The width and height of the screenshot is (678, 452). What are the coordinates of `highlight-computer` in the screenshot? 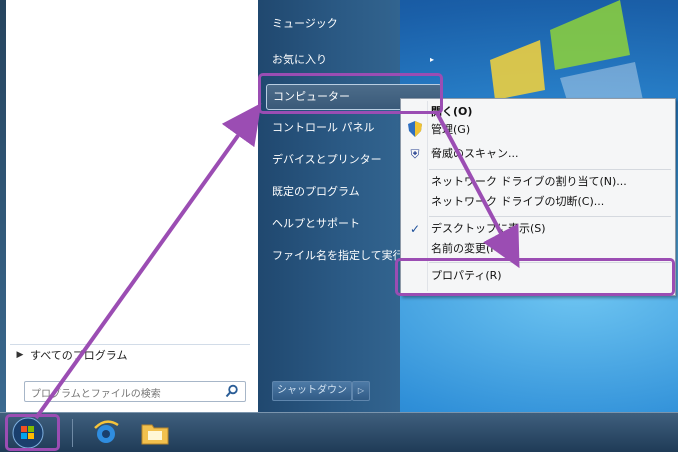 It's located at (350, 93).